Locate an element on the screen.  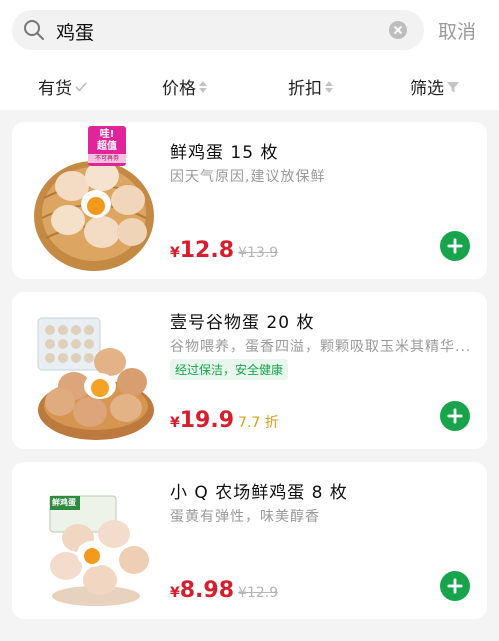
price-row: ¥19.9 7.7 折 is located at coordinates (224, 420).